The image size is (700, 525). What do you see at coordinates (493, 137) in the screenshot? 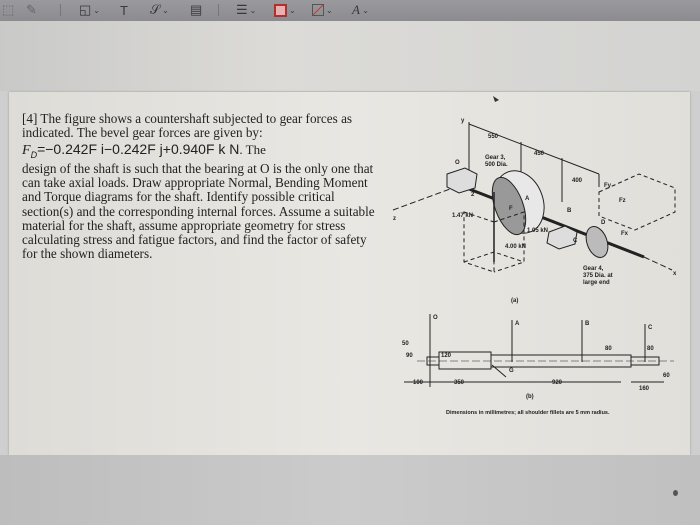
I see `dimension-550: 550` at bounding box center [493, 137].